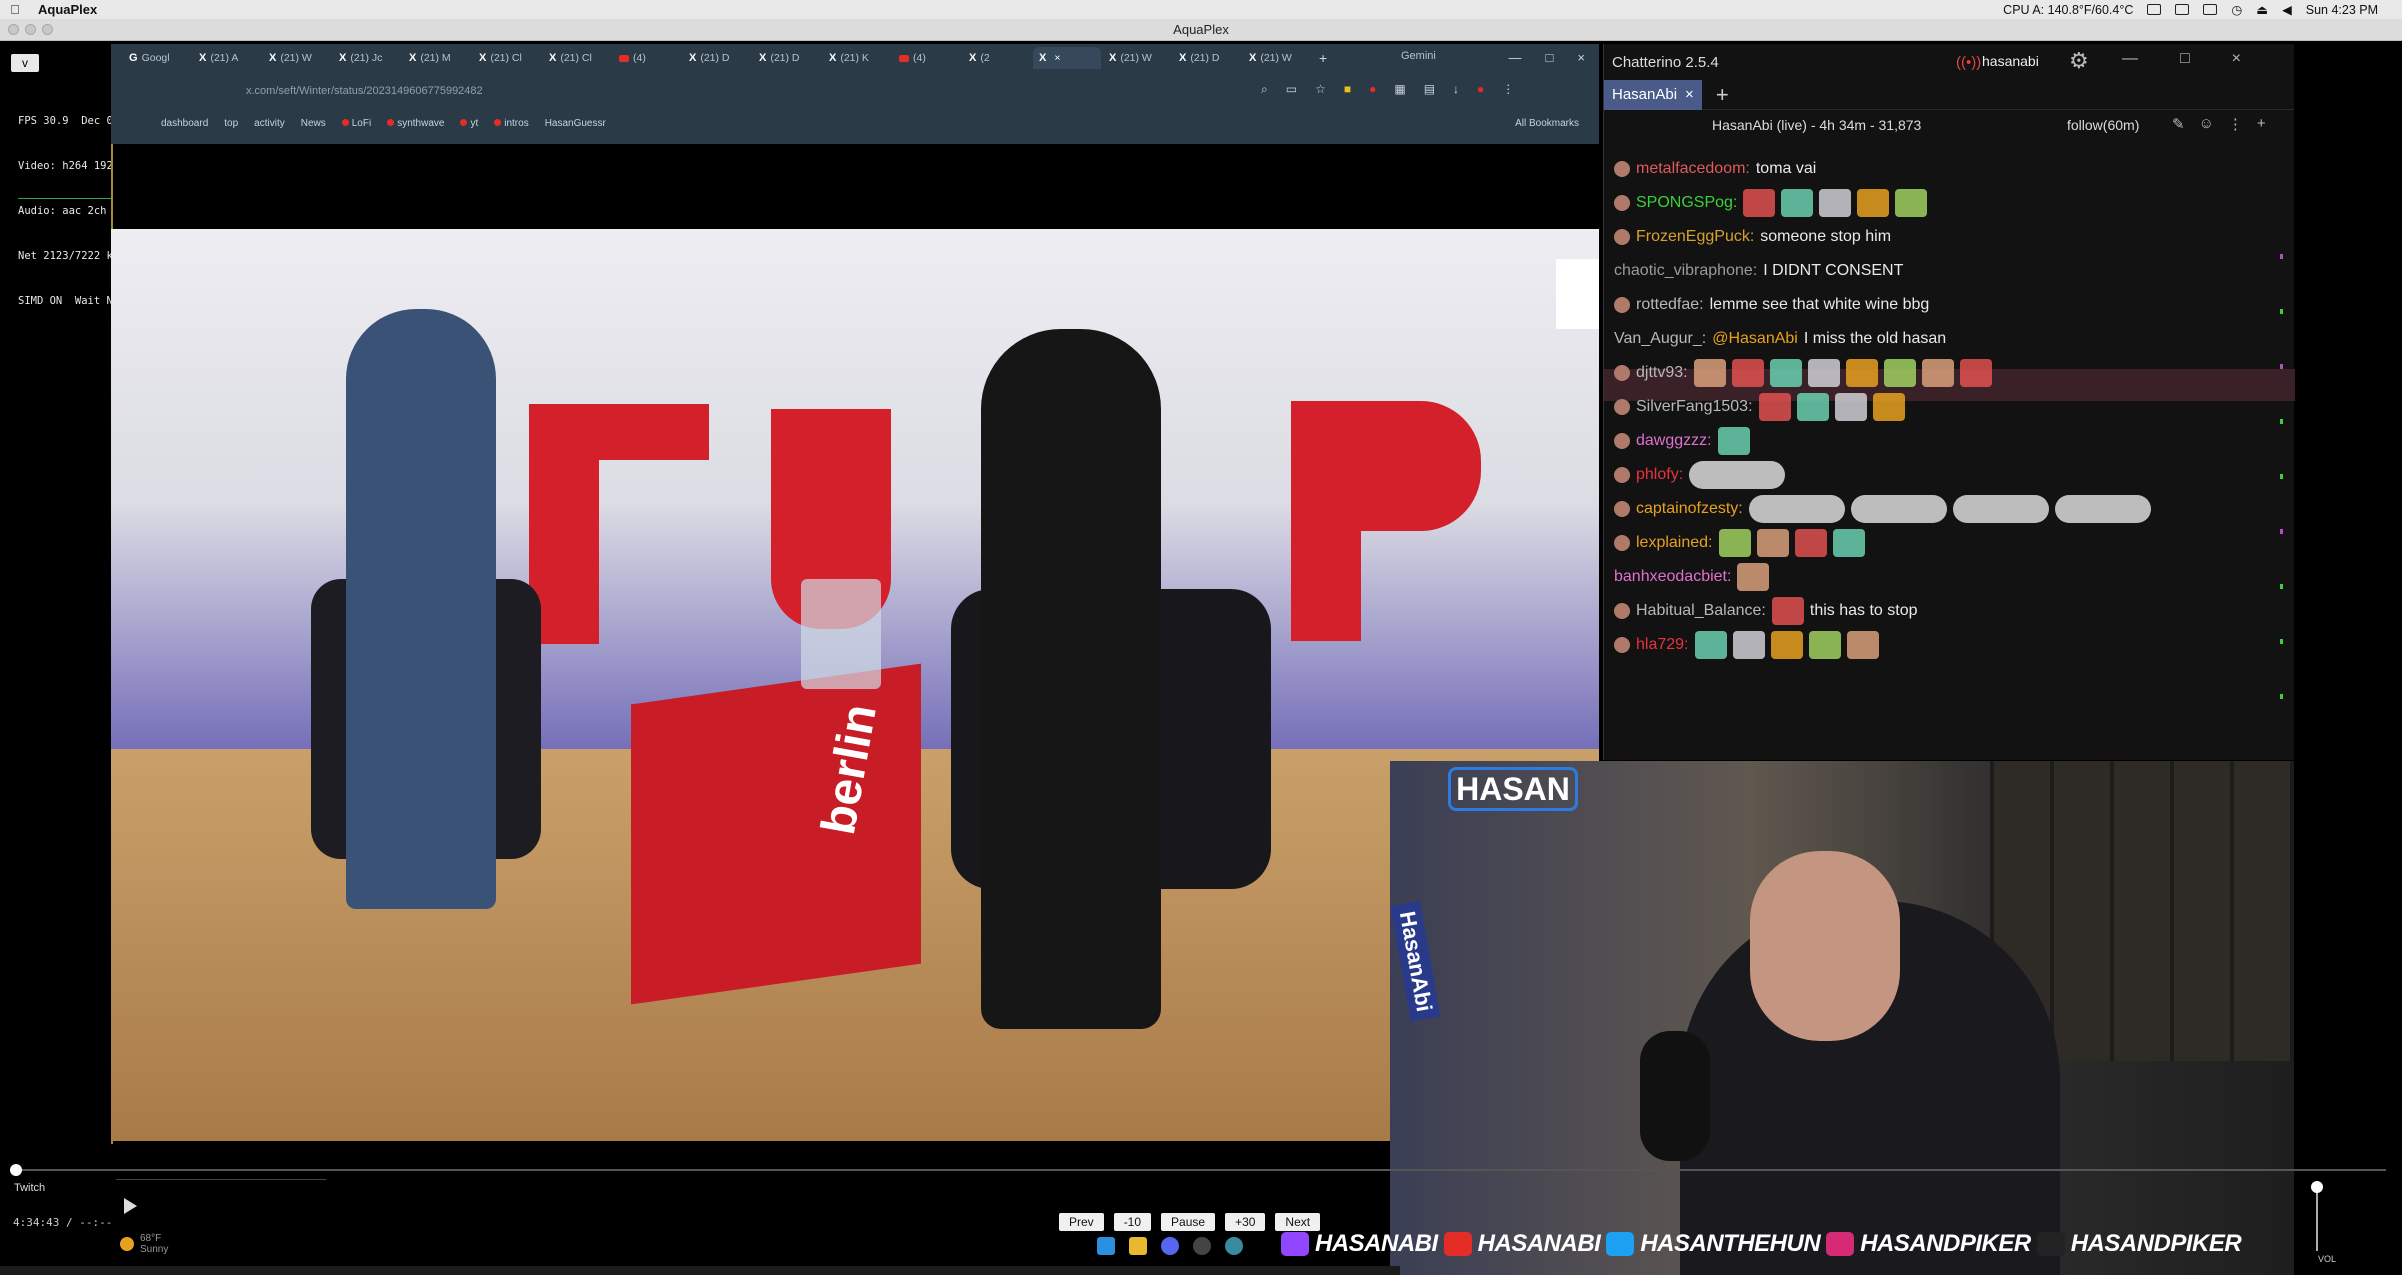  What do you see at coordinates (1480, 89) in the screenshot?
I see `profile-icon: ●` at bounding box center [1480, 89].